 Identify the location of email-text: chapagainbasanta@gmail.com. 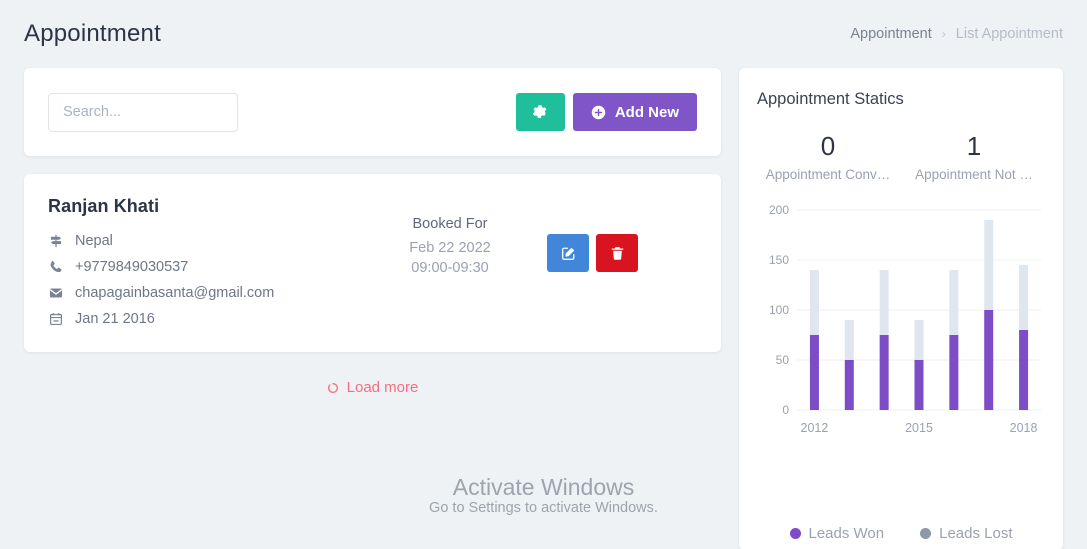
(175, 293).